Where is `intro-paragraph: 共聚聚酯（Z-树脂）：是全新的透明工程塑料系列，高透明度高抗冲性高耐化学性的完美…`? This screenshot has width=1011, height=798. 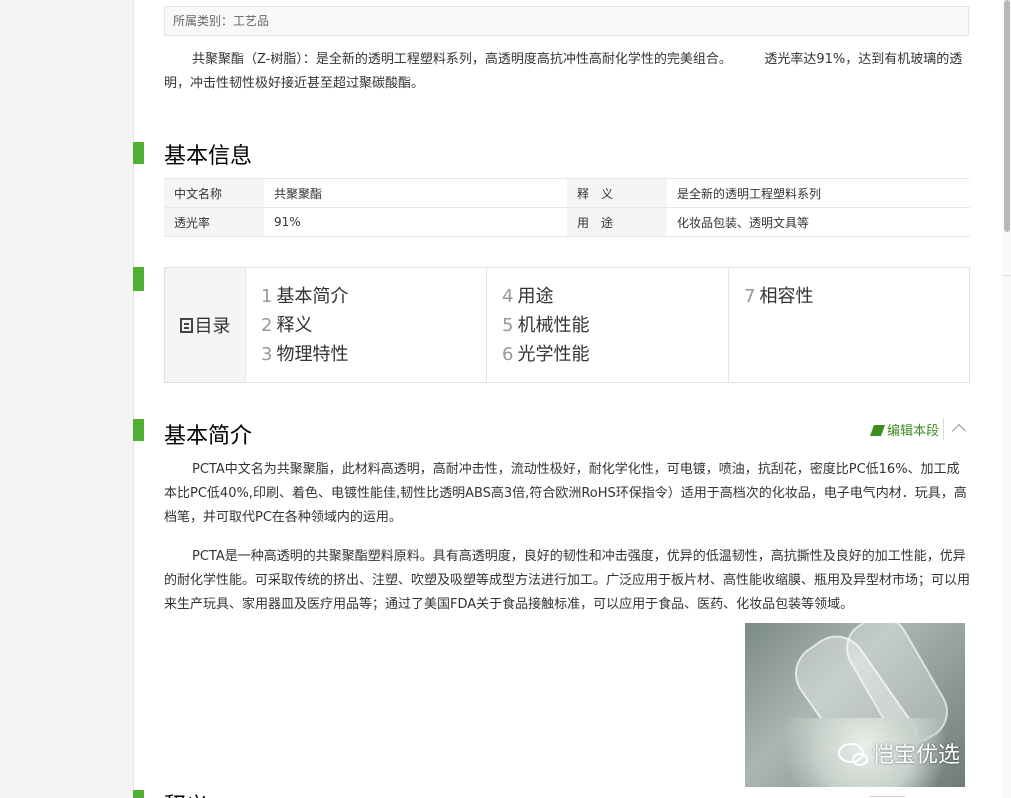
intro-paragraph: 共聚聚酯（Z-树脂）：是全新的透明工程塑料系列，高透明度高抗冲性高耐化学性的完美… is located at coordinates (563, 71).